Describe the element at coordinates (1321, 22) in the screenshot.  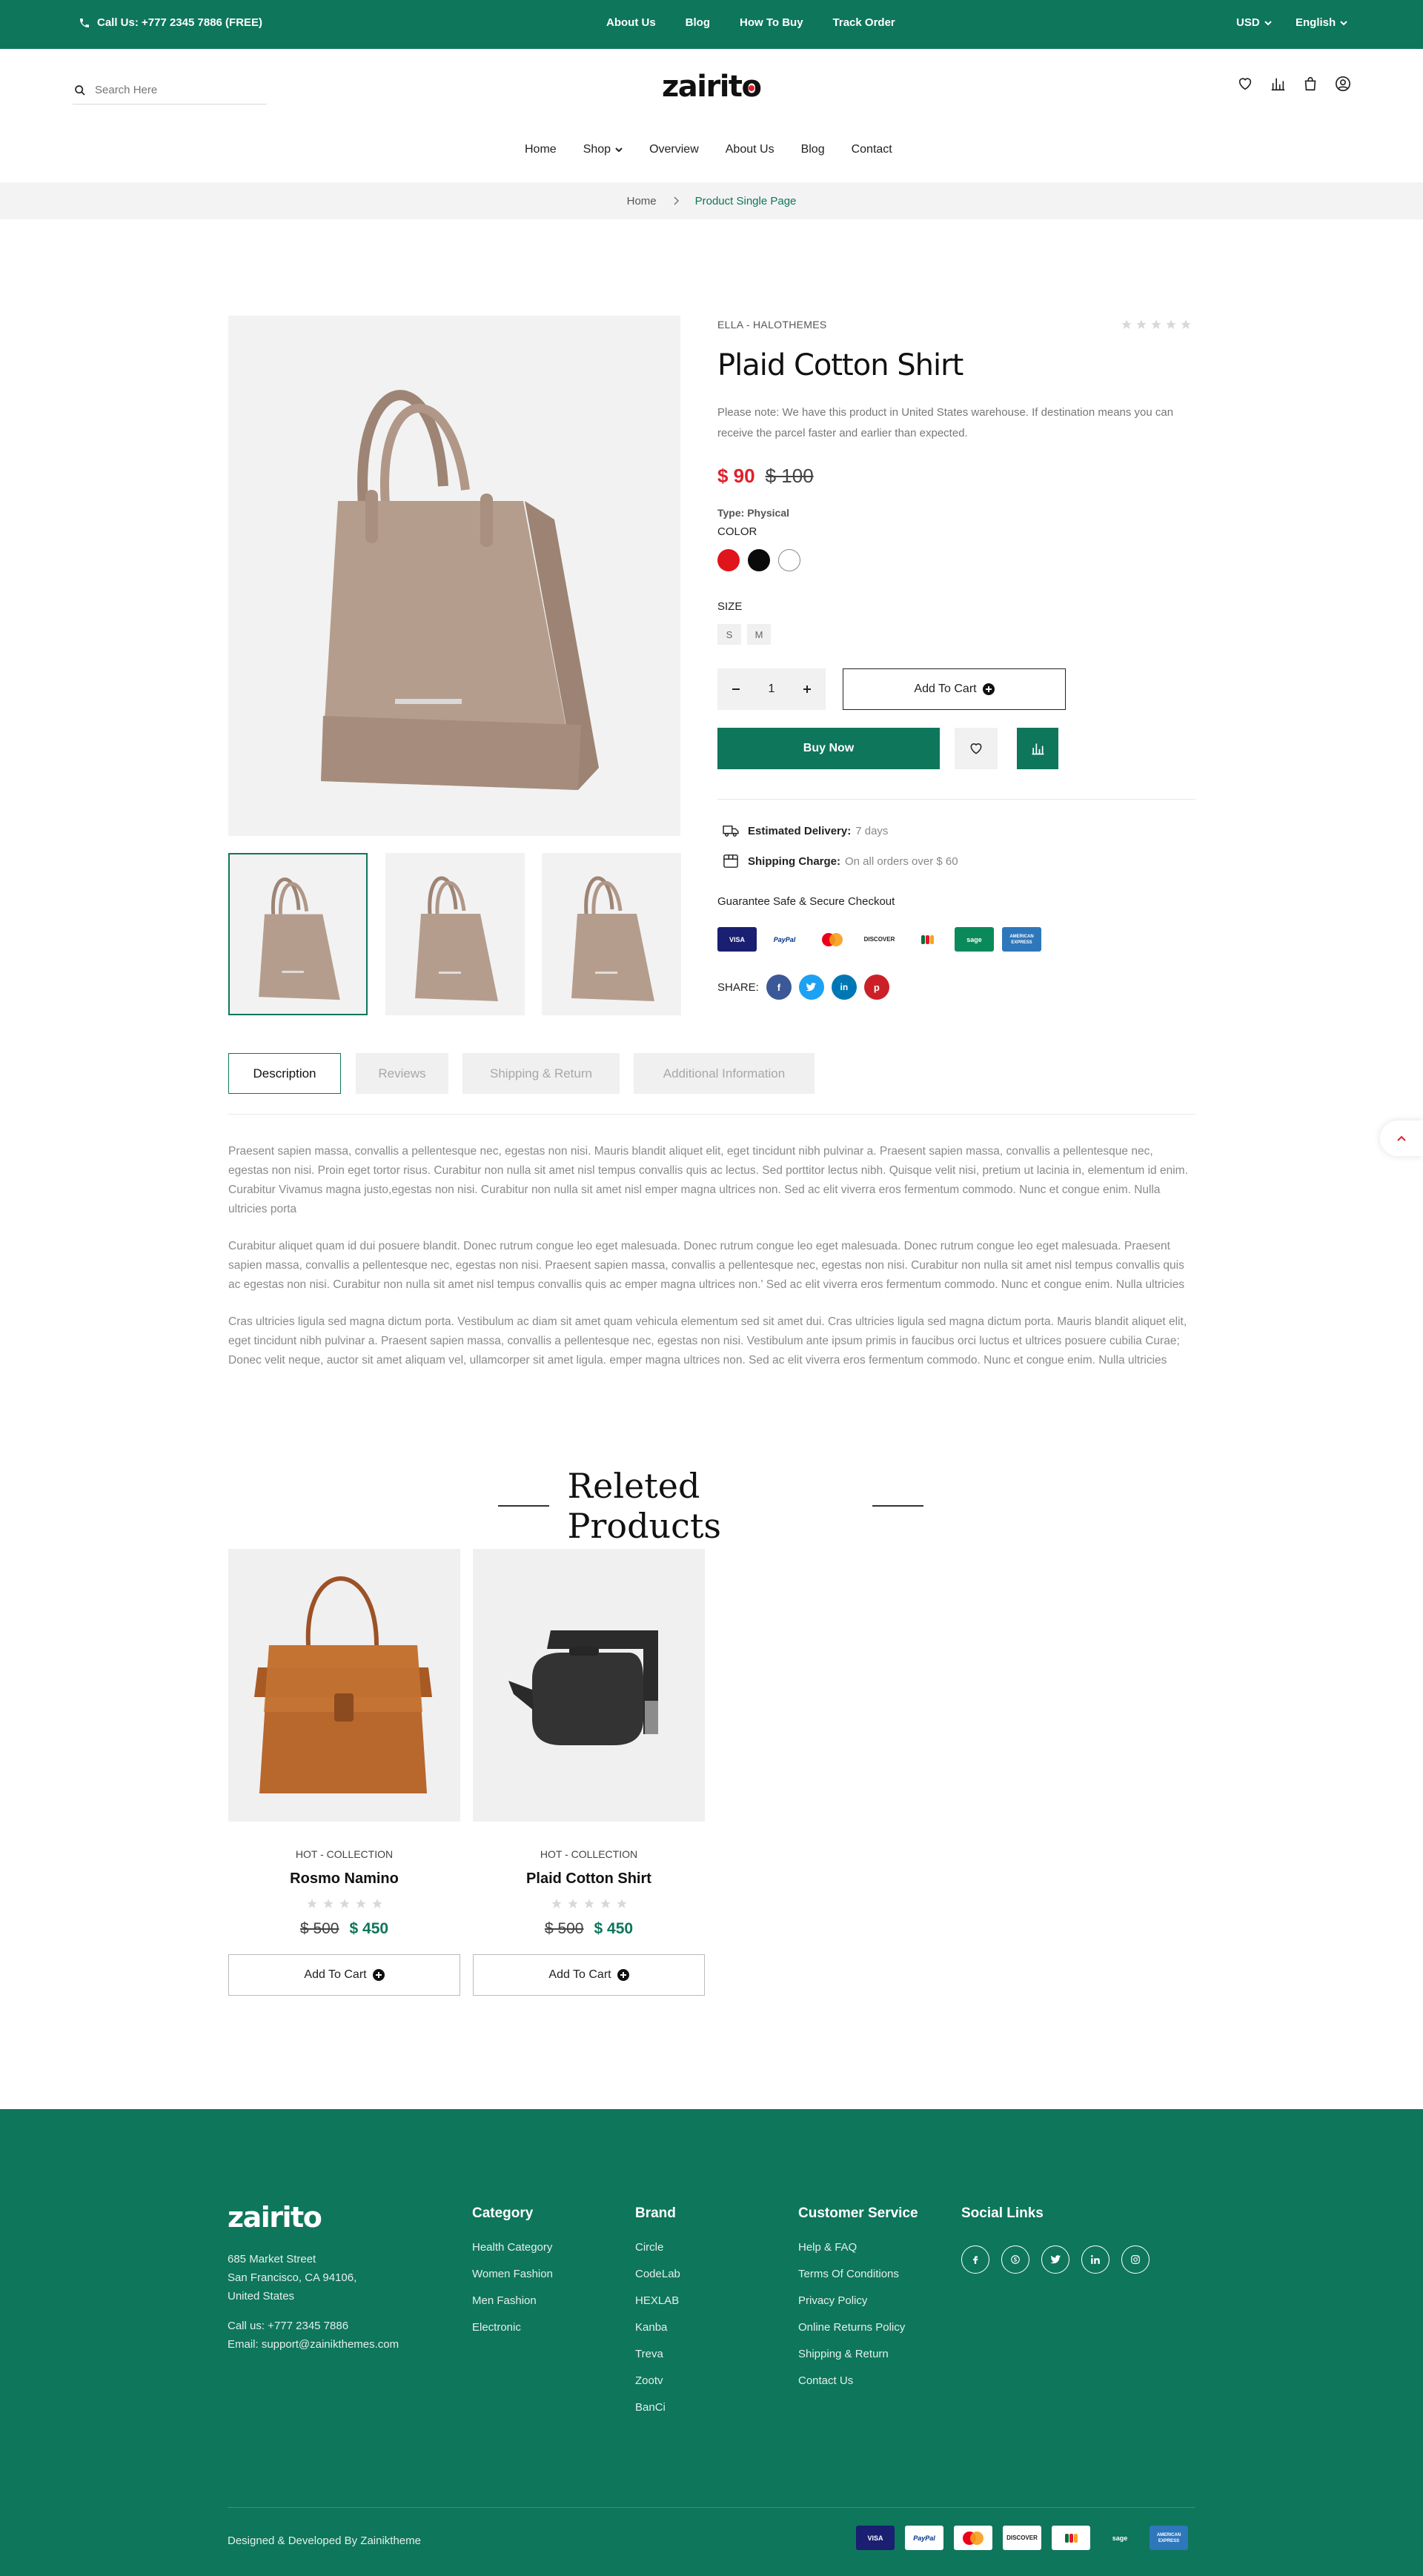
I see `language-select: English` at that location.